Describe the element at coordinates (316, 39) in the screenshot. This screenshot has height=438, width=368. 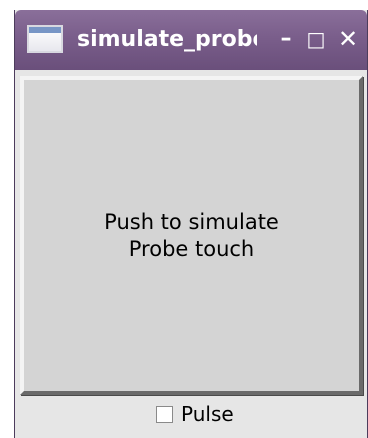
I see `maximize-button: □` at that location.